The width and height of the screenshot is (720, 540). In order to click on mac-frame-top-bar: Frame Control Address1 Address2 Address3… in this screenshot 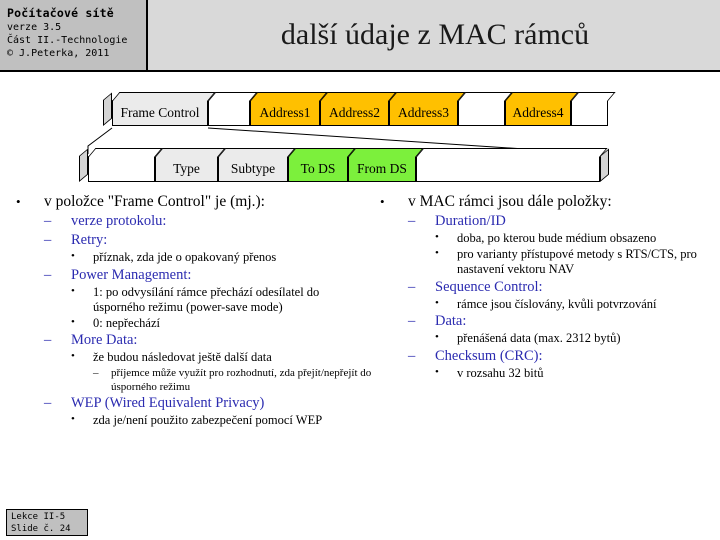, I will do `click(360, 109)`.